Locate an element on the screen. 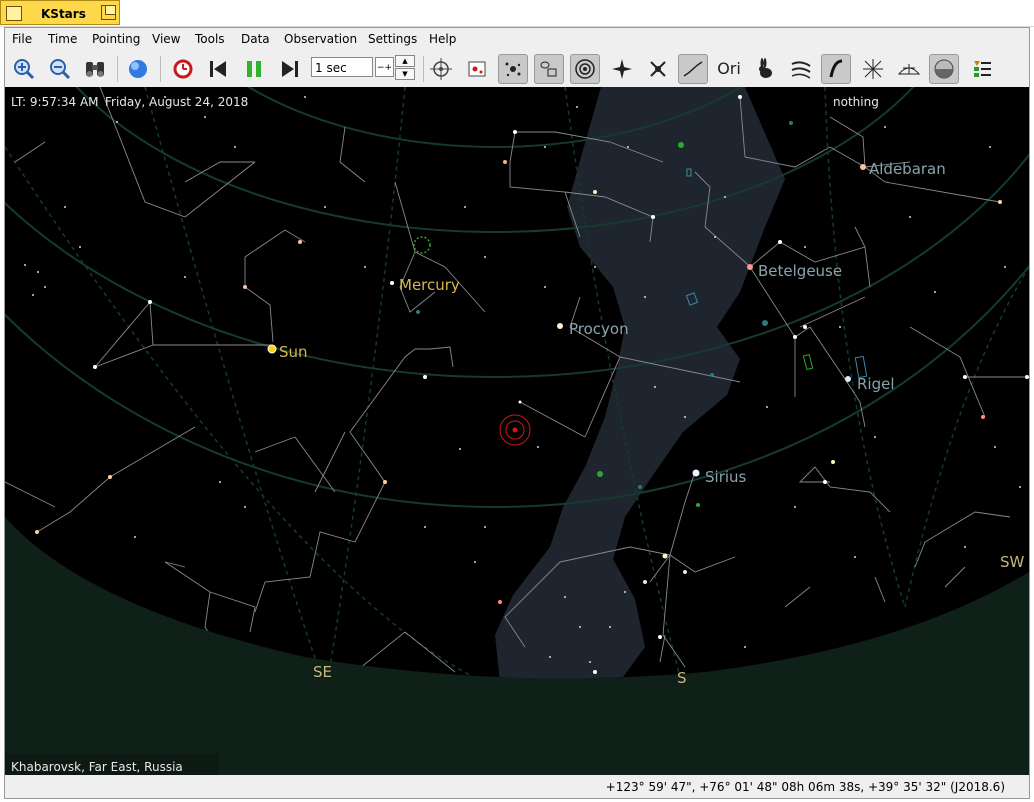 This screenshot has height=802, width=1034. zoom-out-icon is located at coordinates (59, 69).